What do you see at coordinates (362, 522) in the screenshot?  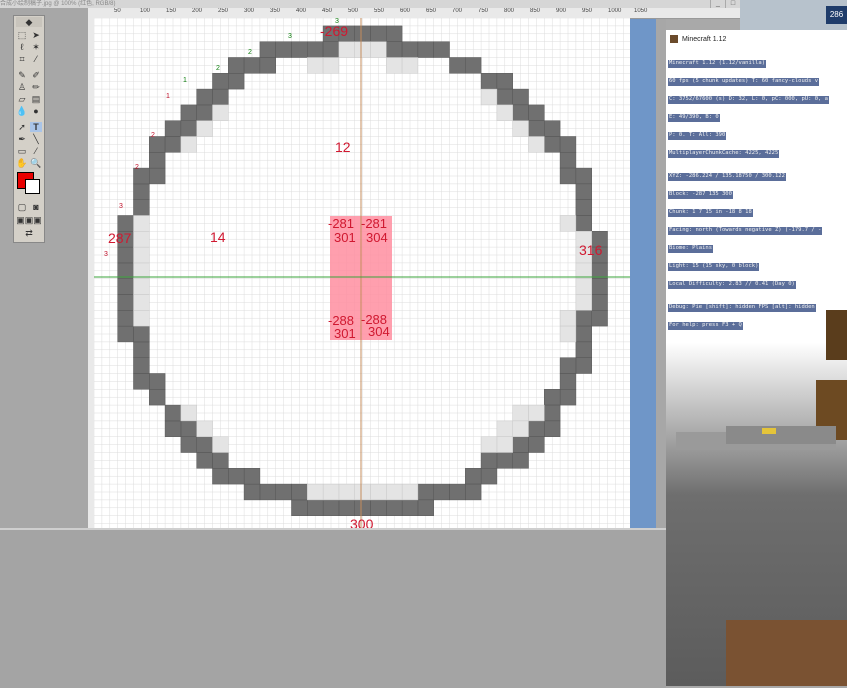 I see `label-bottom-coordinate: 300` at bounding box center [362, 522].